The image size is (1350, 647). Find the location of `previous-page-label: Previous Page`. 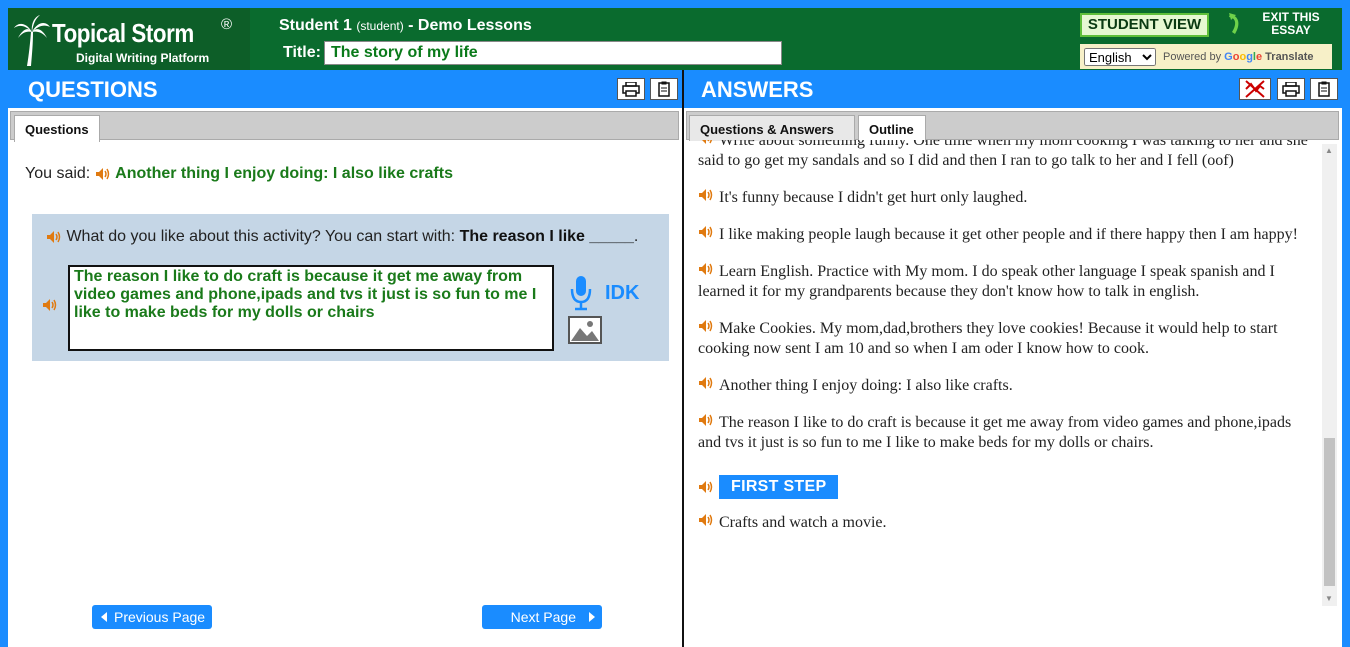

previous-page-label: Previous Page is located at coordinates (160, 617).